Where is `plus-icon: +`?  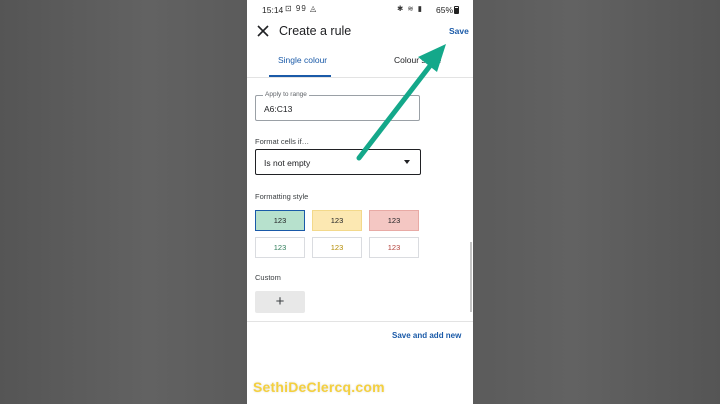
plus-icon: + is located at coordinates (280, 301).